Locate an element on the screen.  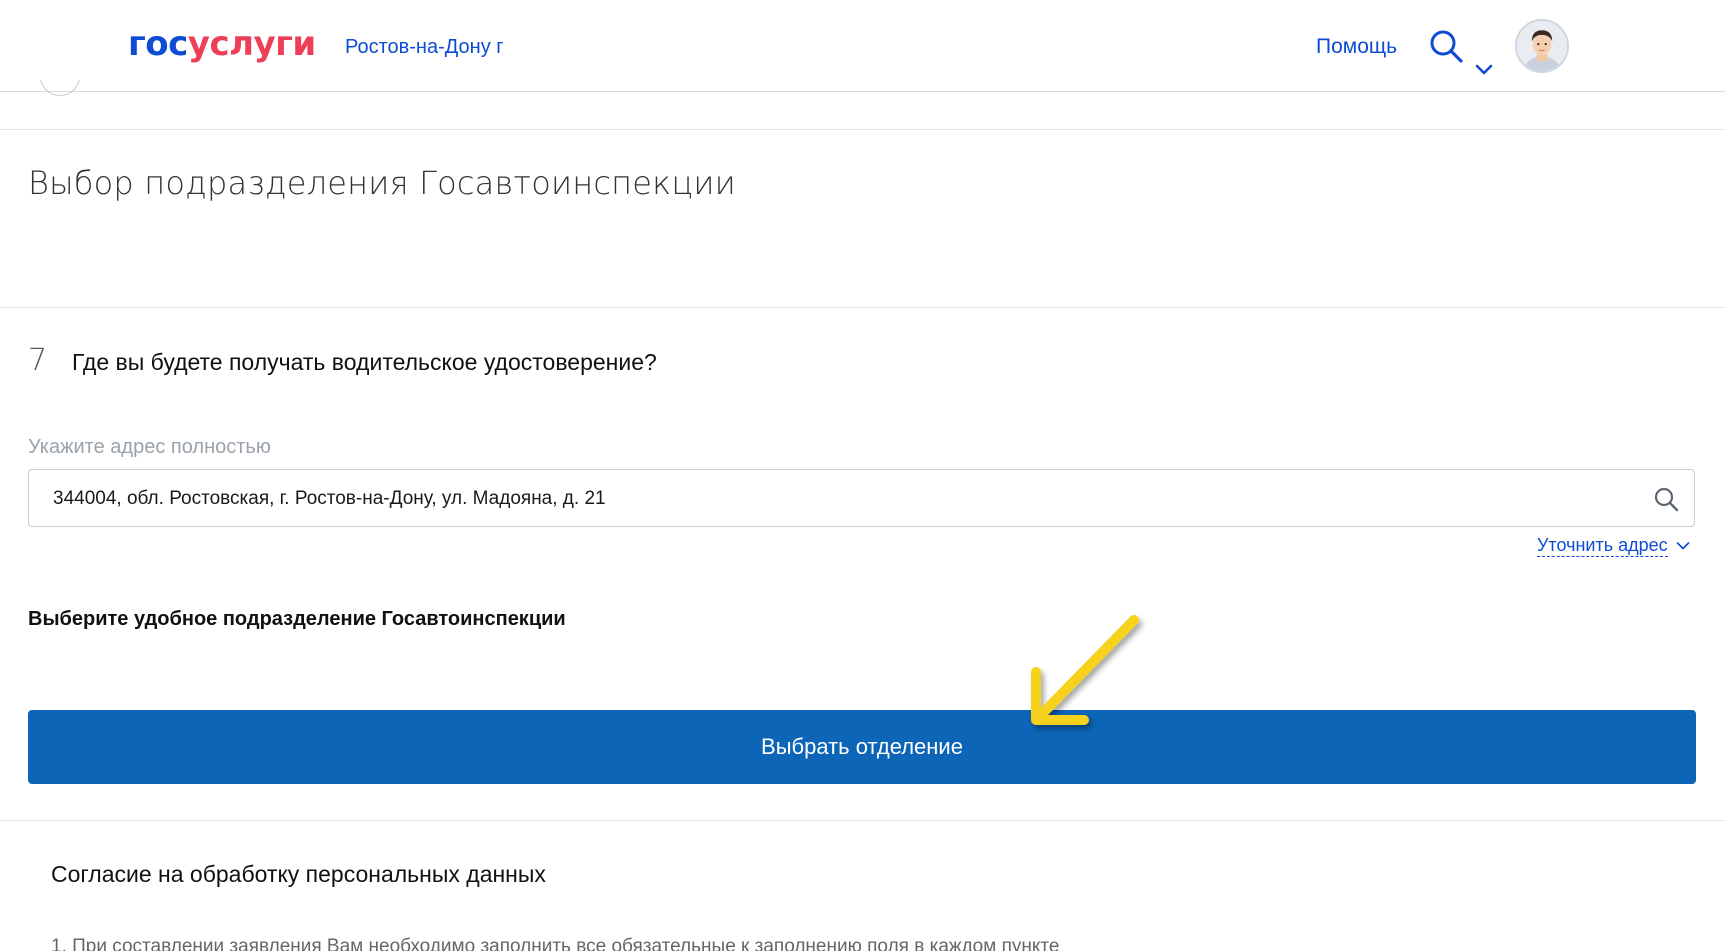
avatar-face-icon is located at coordinates (1542, 46).